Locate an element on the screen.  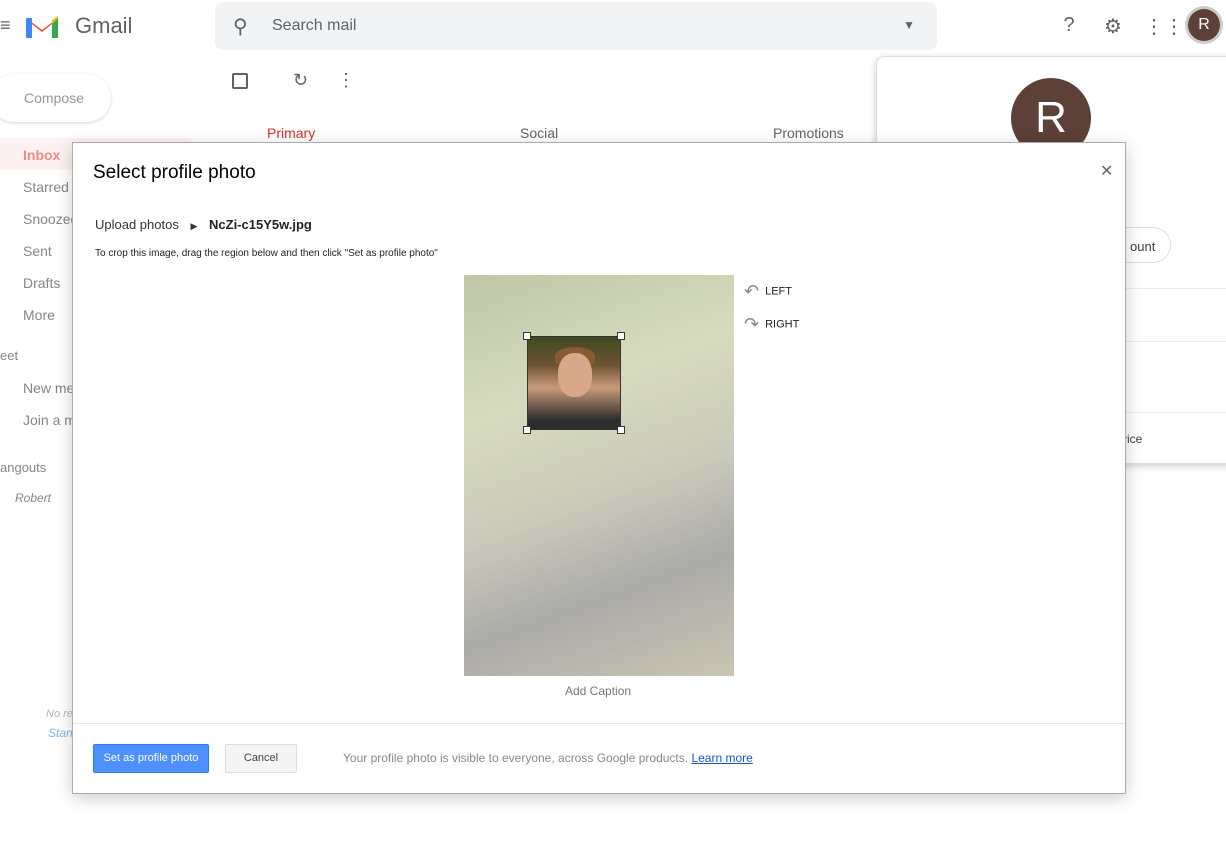
sidebar-item-sent: Sent is located at coordinates (37, 251).